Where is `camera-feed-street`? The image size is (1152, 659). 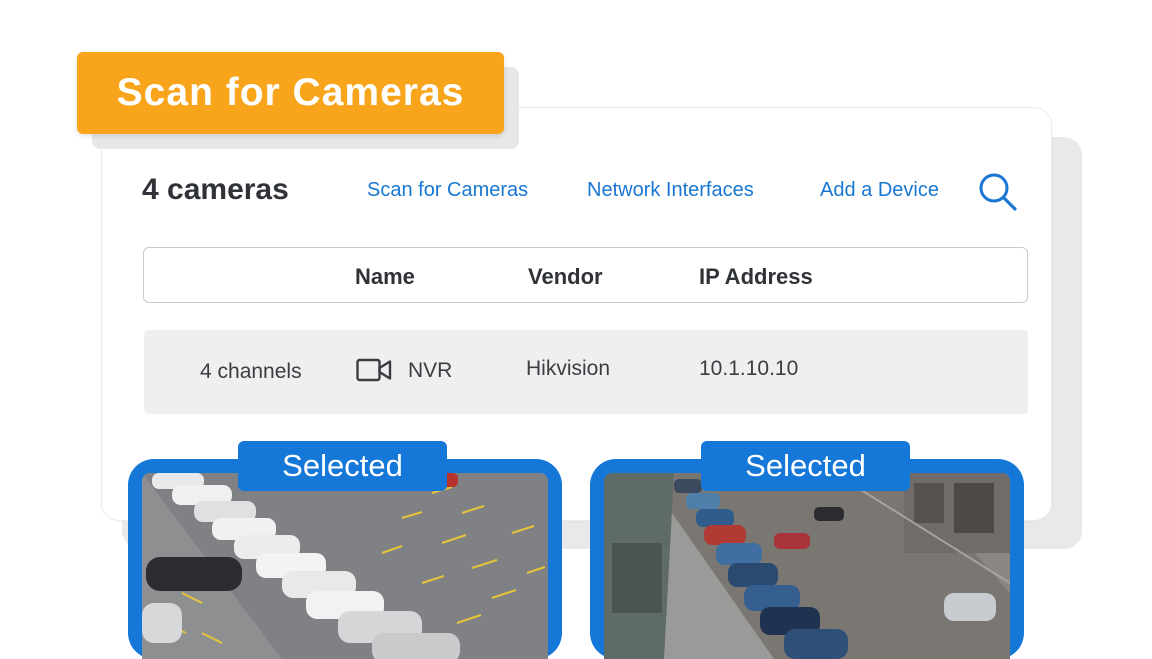
camera-feed-street is located at coordinates (807, 566).